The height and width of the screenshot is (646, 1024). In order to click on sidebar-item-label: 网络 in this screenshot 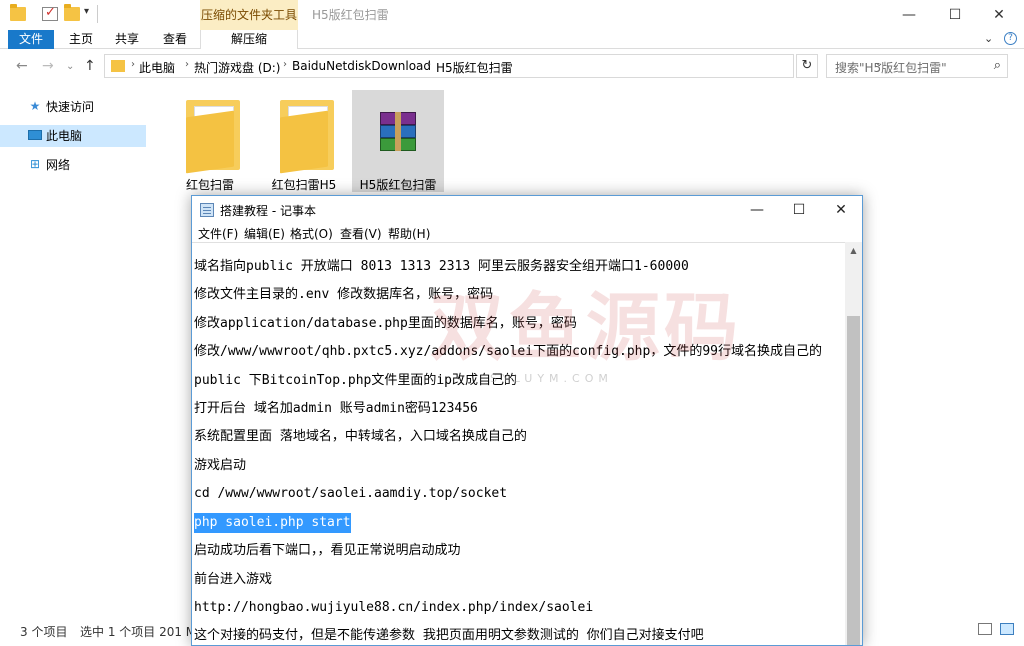, I will do `click(58, 165)`.